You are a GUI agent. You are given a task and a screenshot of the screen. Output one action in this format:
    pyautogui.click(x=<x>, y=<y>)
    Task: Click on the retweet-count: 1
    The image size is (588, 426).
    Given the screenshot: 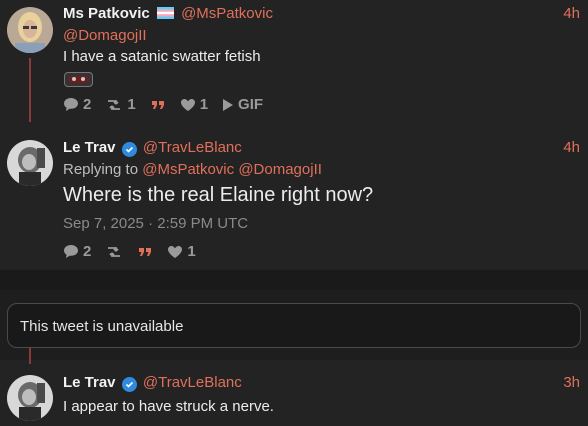 What is the action you would take?
    pyautogui.click(x=120, y=104)
    